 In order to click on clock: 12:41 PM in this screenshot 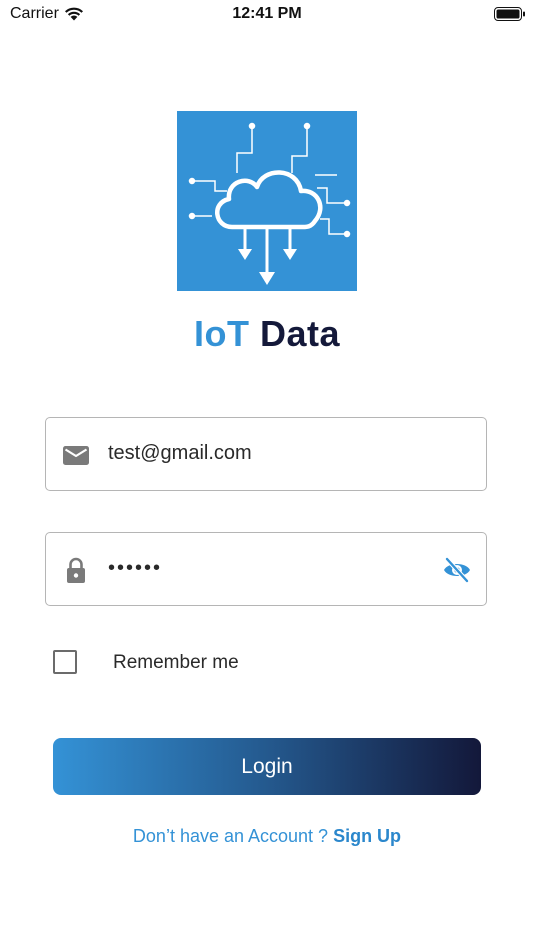, I will do `click(267, 13)`.